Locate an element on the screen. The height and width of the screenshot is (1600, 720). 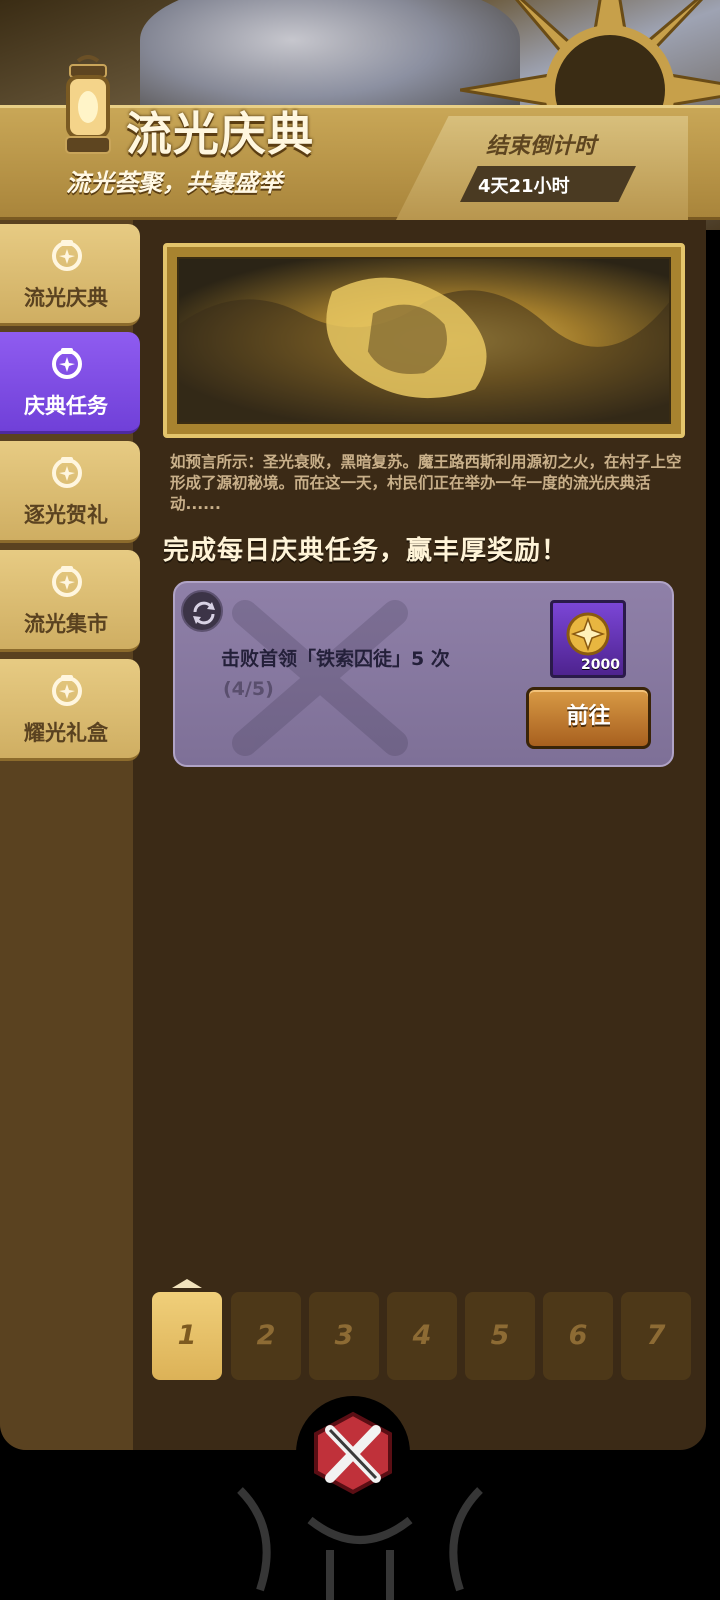
page-button-6: 6 is located at coordinates (578, 1336).